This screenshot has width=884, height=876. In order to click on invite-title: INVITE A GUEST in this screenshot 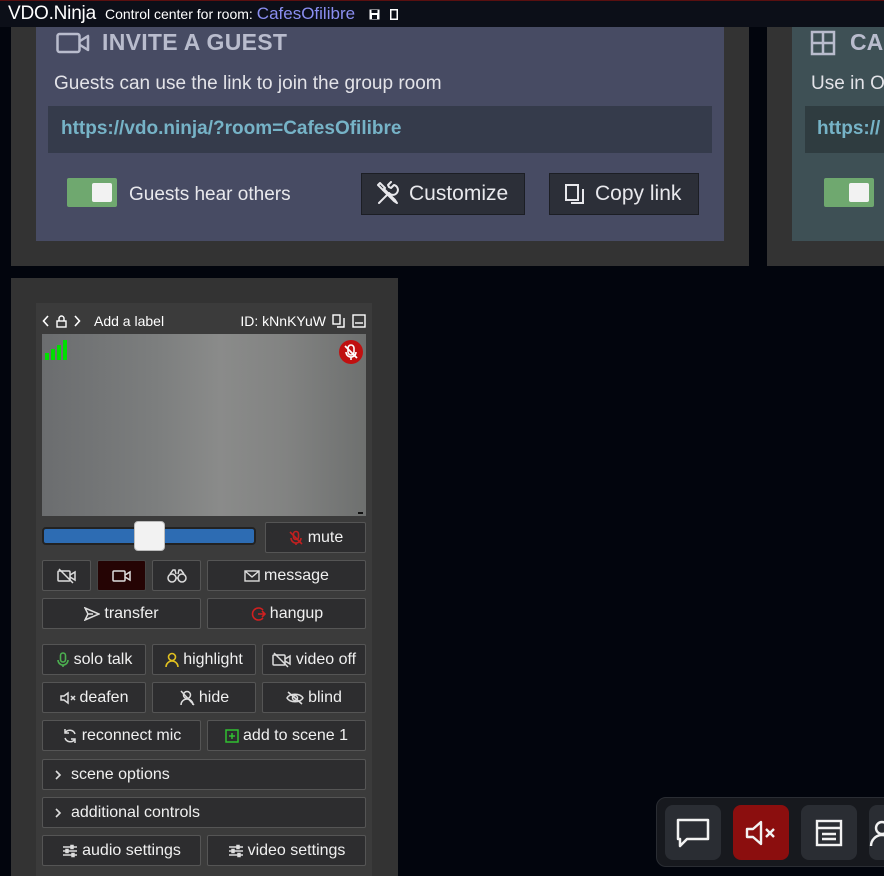, I will do `click(171, 42)`.